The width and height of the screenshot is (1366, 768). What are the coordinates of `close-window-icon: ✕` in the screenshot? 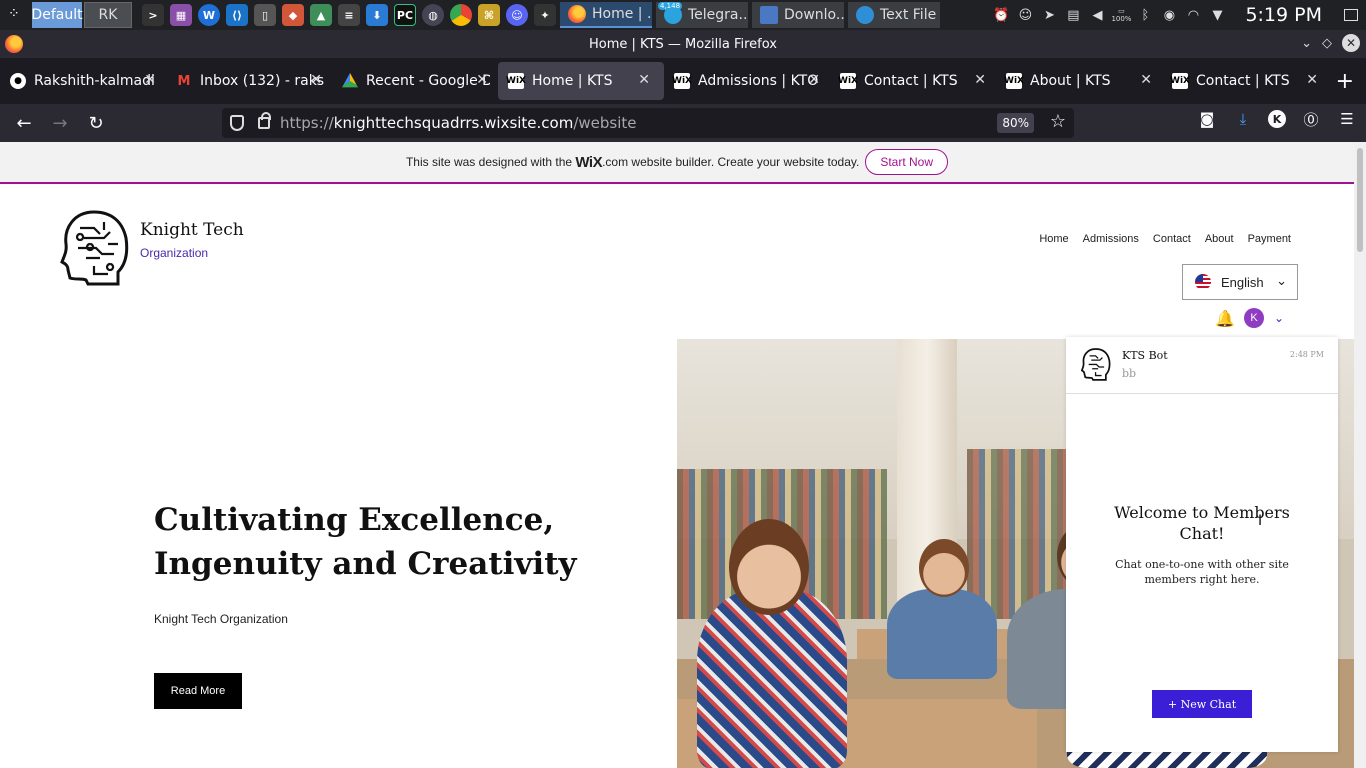 It's located at (1351, 43).